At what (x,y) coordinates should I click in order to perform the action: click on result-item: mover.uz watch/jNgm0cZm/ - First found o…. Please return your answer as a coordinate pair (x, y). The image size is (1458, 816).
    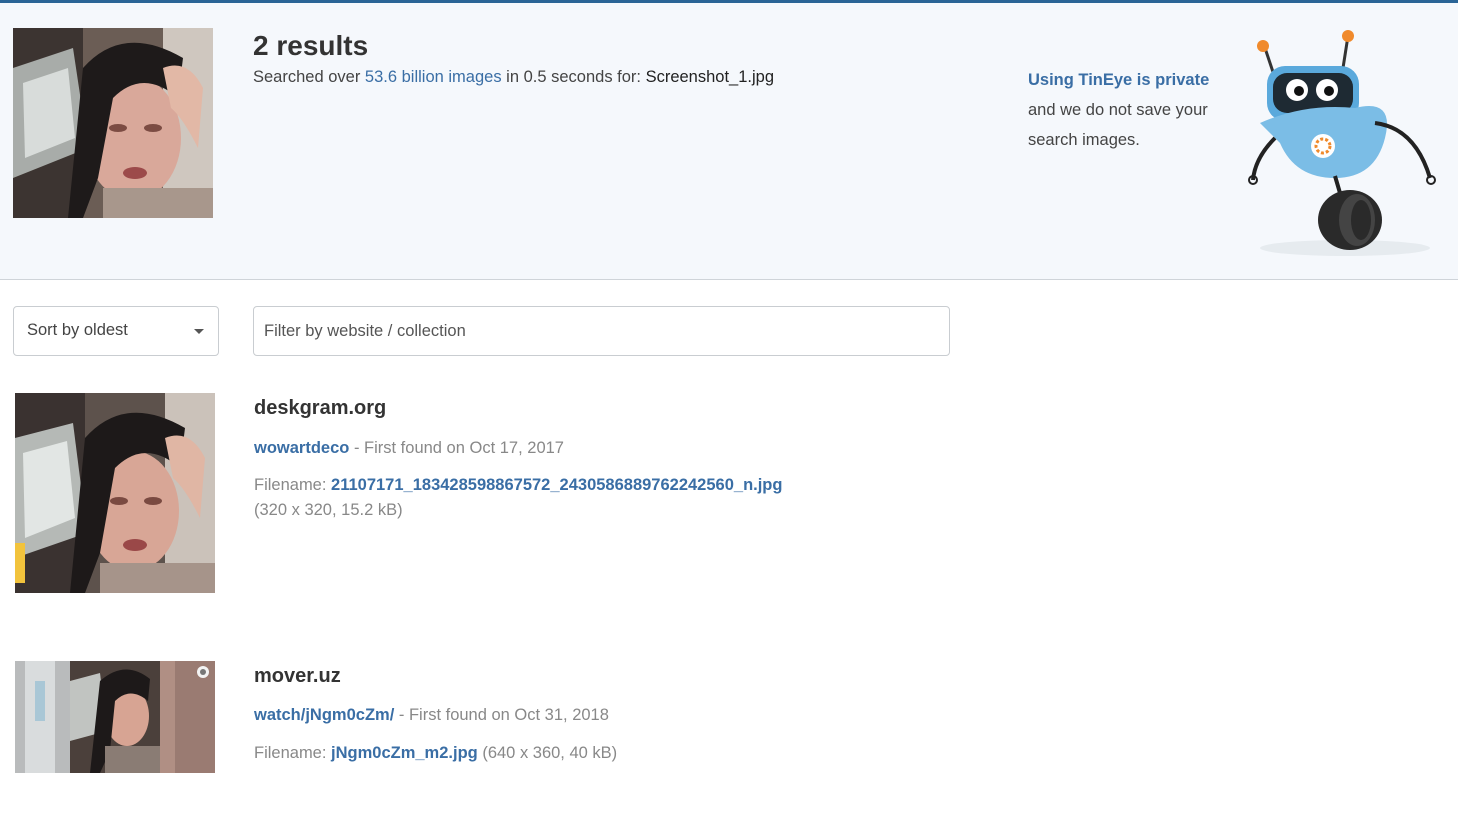
    Looking at the image, I should click on (500, 717).